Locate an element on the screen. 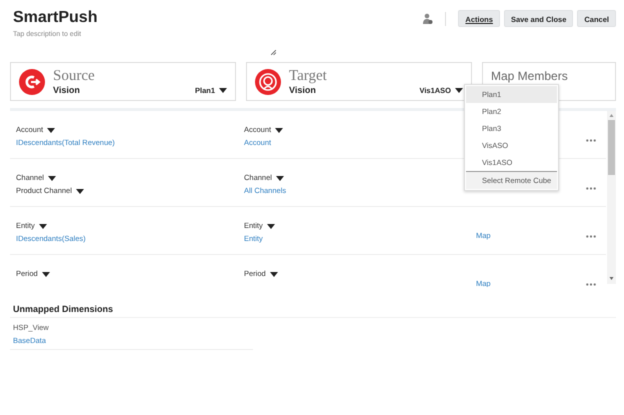 The width and height of the screenshot is (624, 415). source-exit-icon is located at coordinates (32, 81).